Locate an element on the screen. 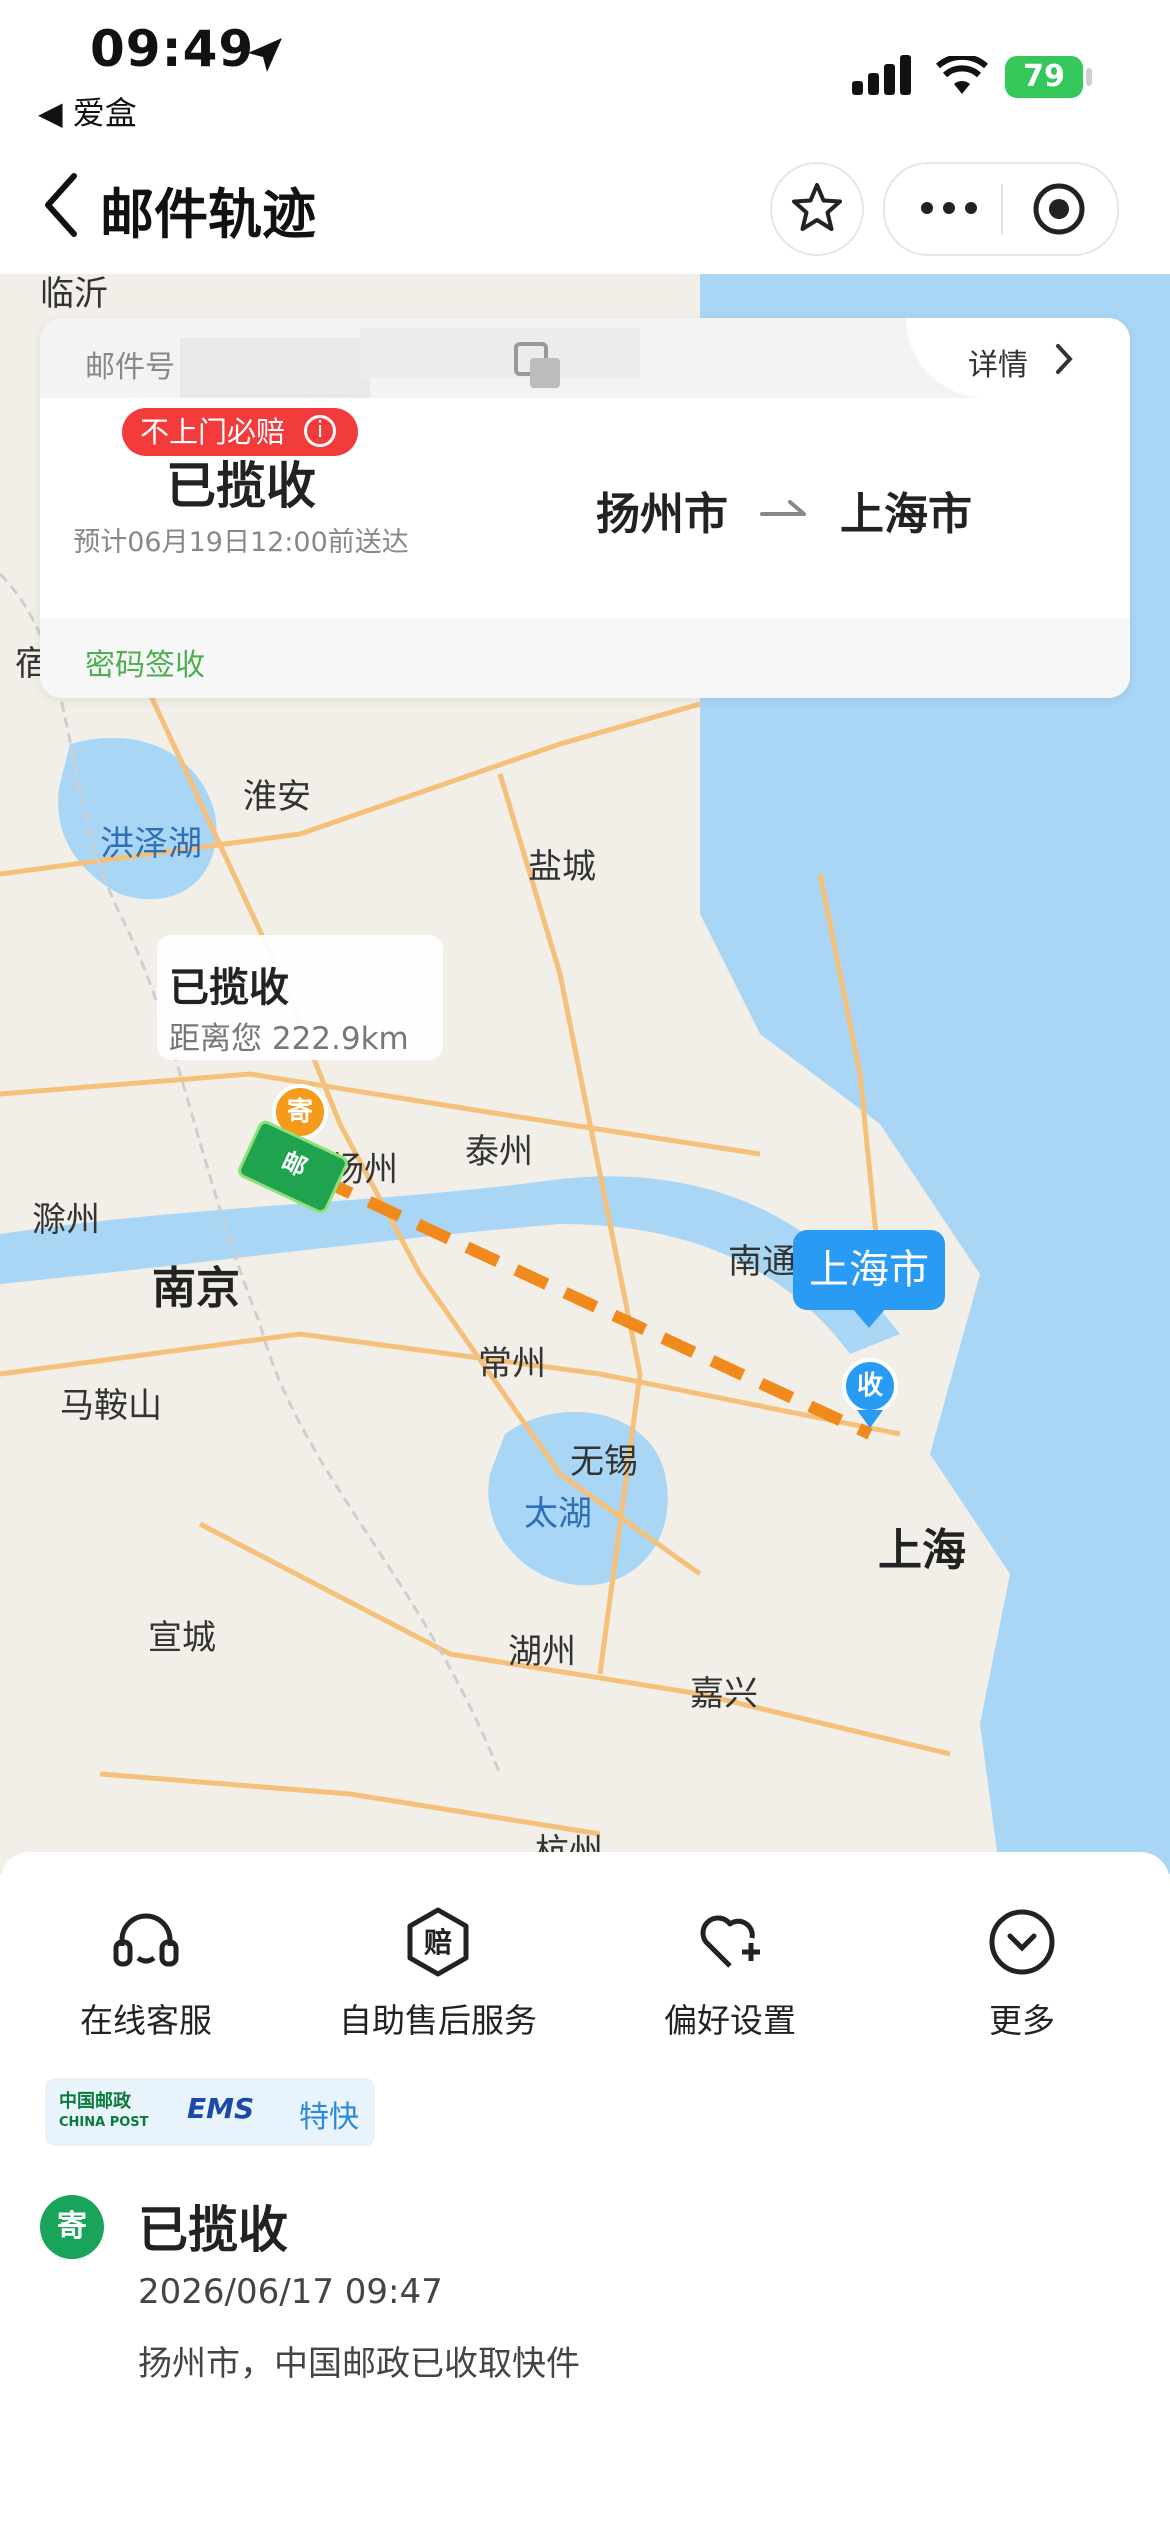 The height and width of the screenshot is (2532, 1170). location-arrow-icon is located at coordinates (265, 55).